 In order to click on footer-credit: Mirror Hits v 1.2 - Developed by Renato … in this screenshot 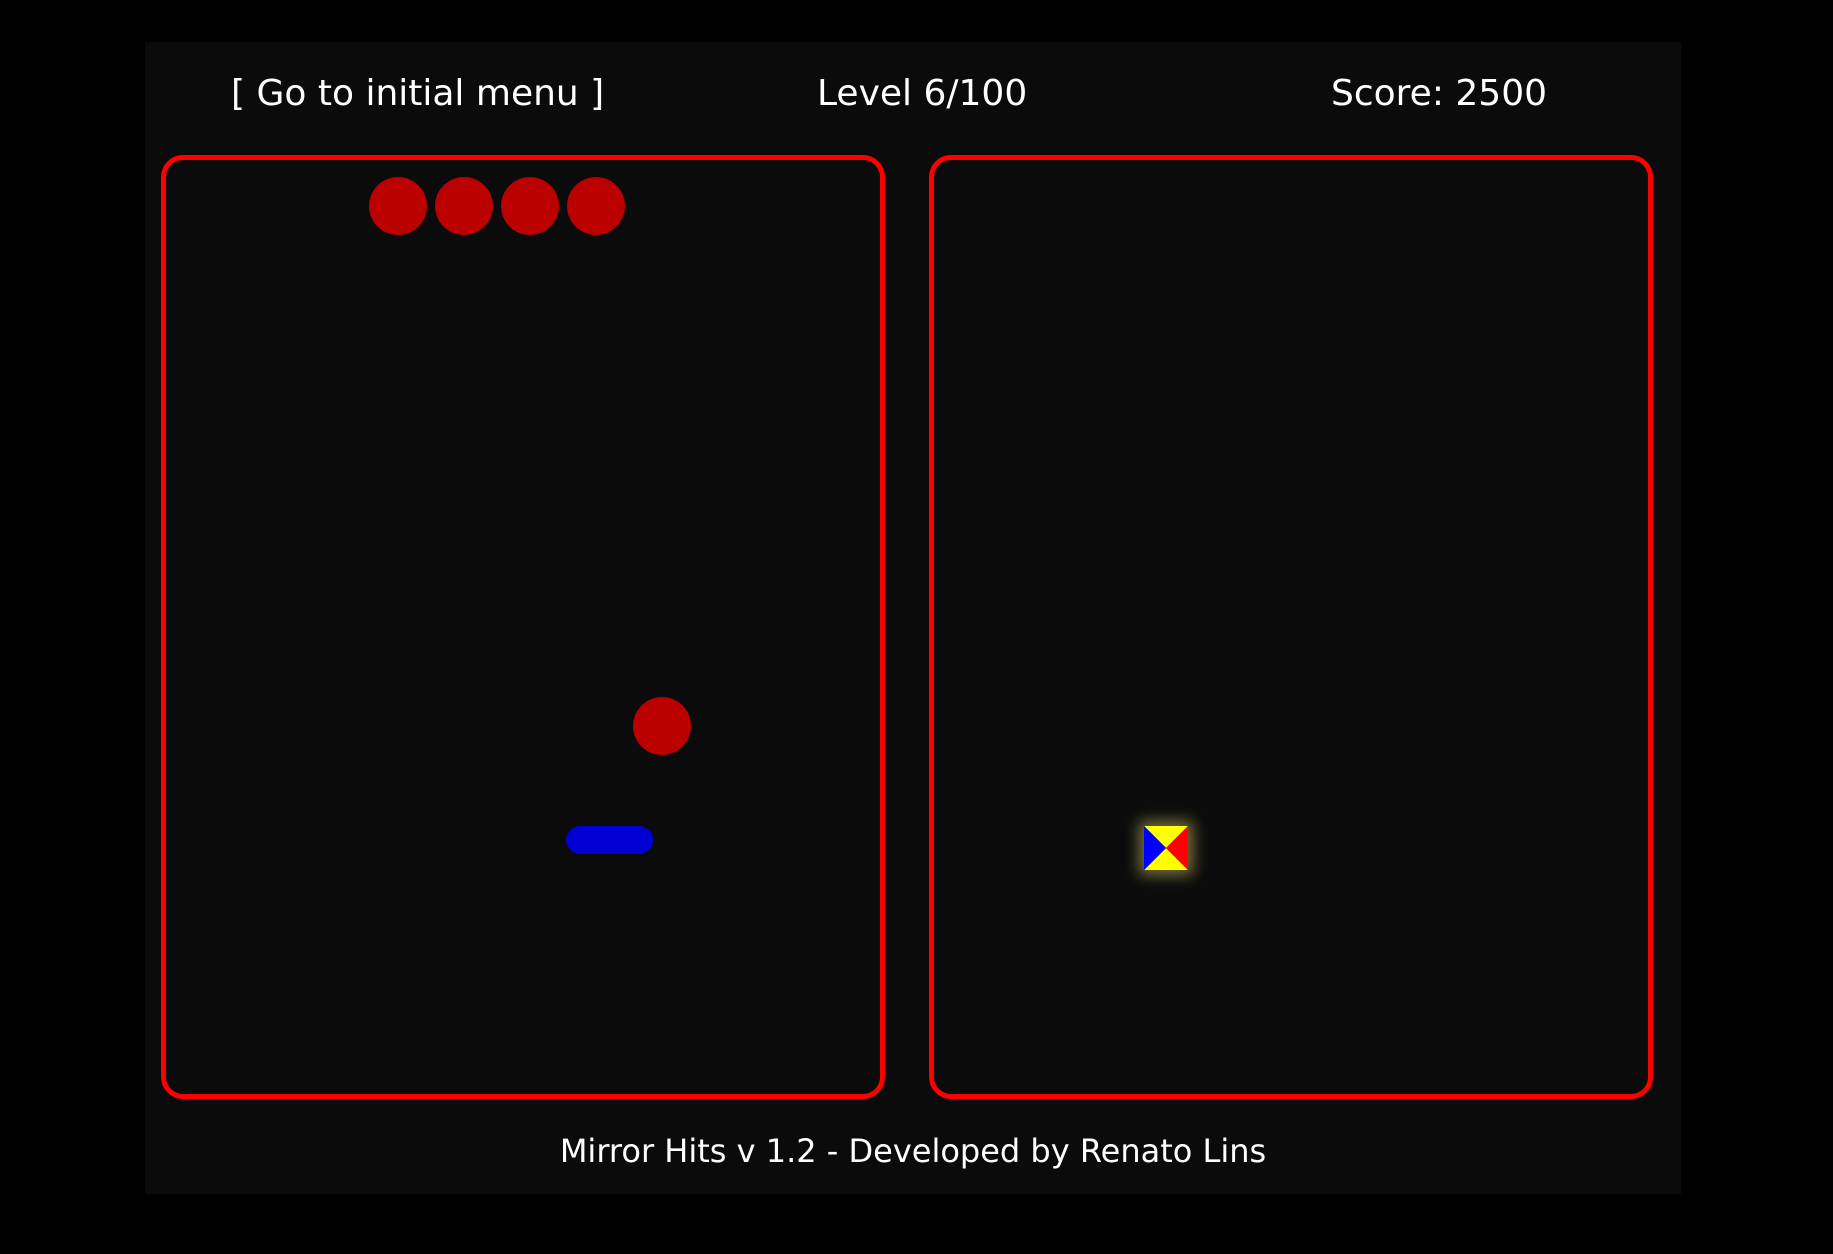, I will do `click(913, 1151)`.